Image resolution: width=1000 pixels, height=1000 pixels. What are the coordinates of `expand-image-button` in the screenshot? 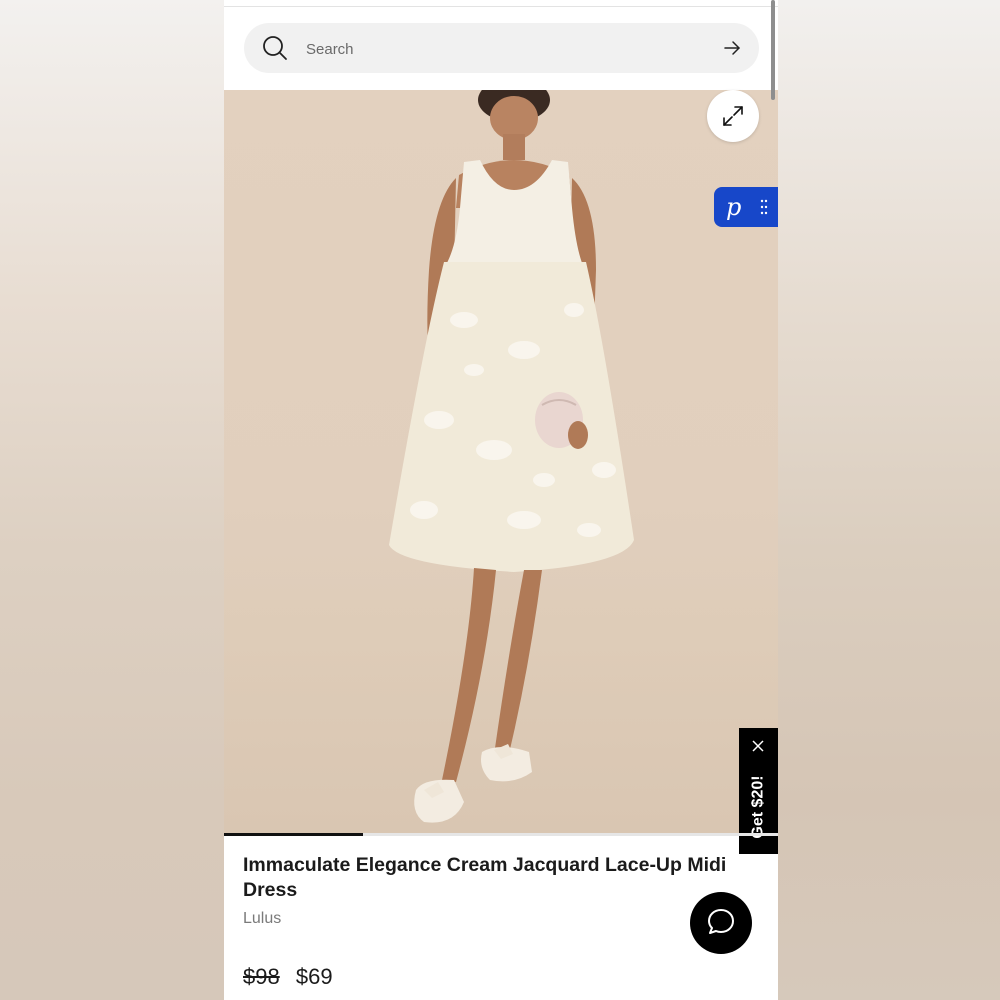 It's located at (733, 116).